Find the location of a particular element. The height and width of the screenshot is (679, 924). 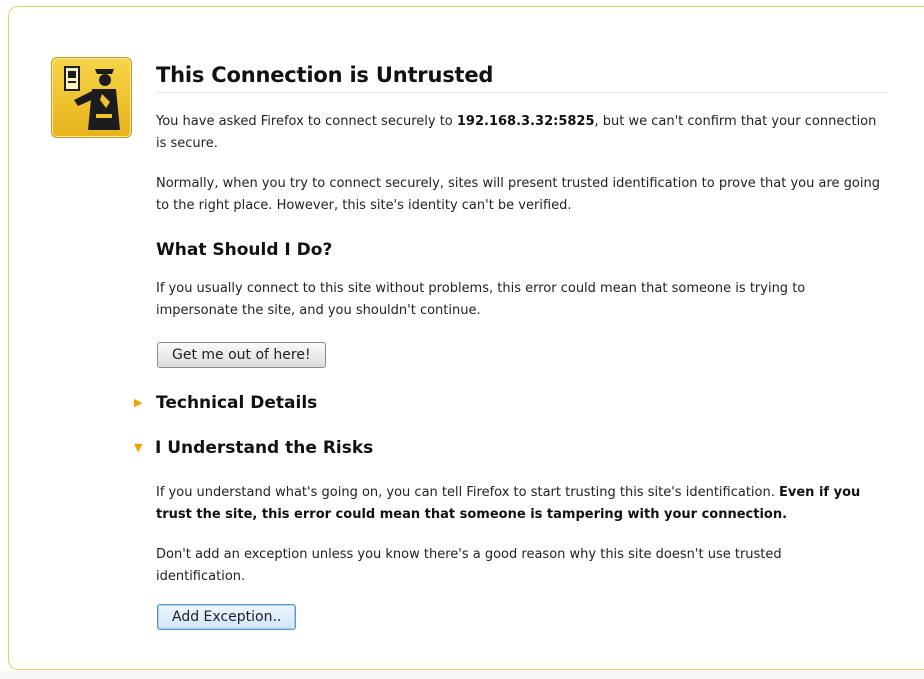

add-exception-button: Add Exception.. is located at coordinates (227, 617).